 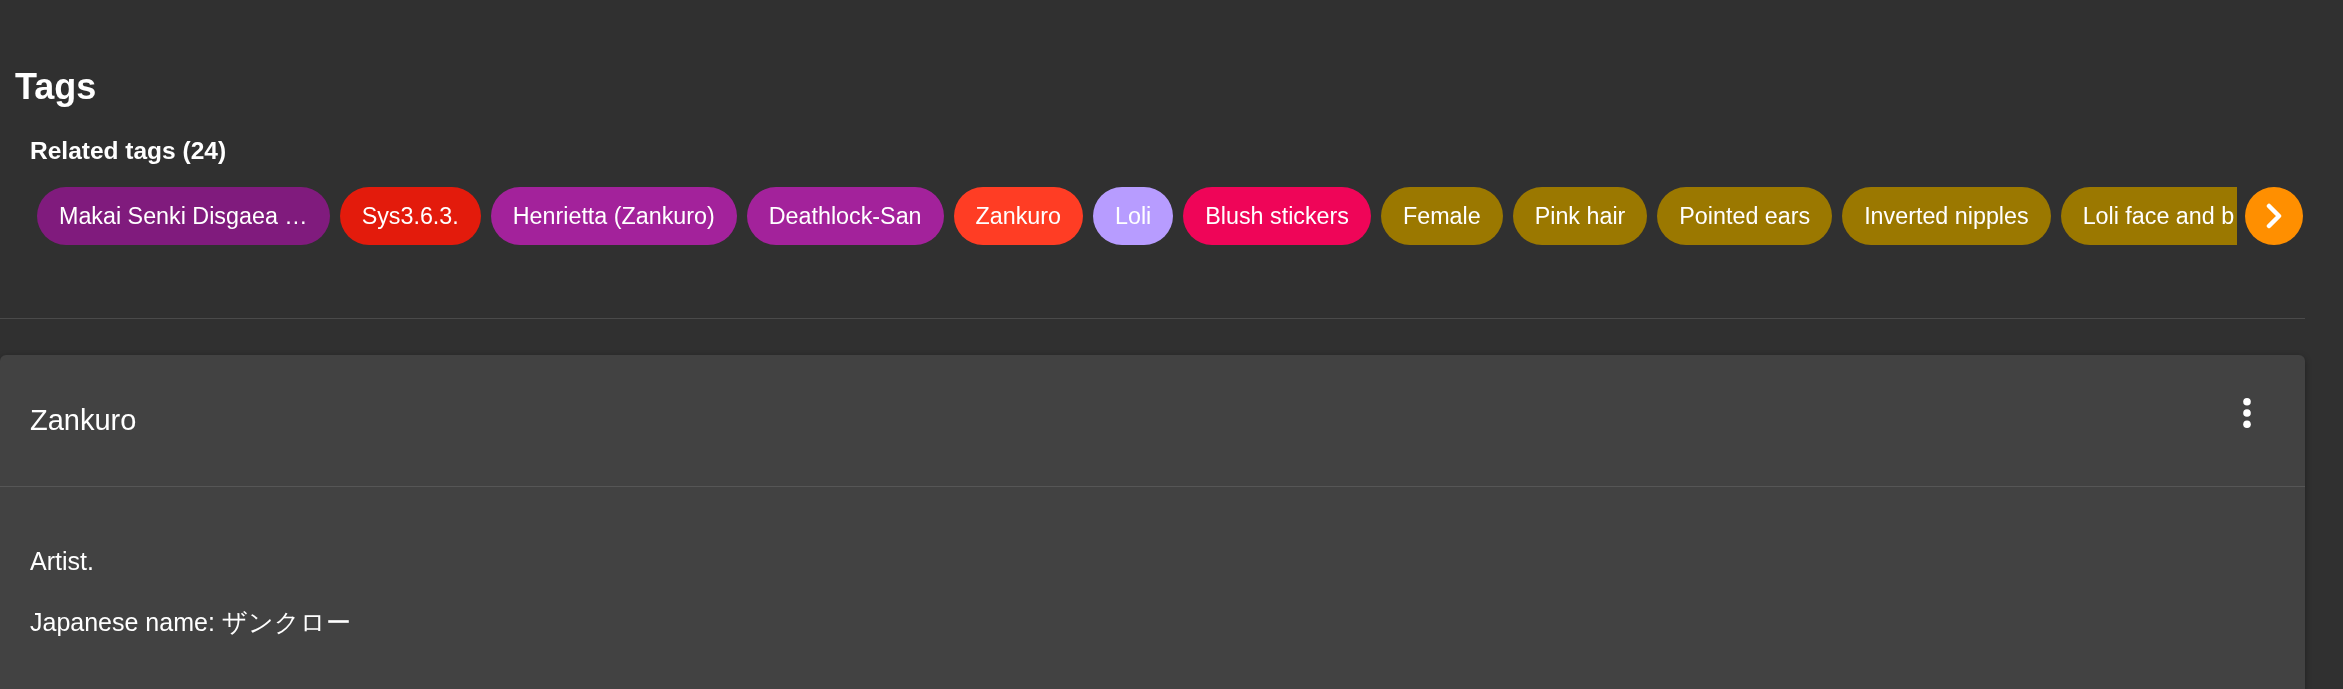 I want to click on more-options-icon, so click(x=2247, y=412).